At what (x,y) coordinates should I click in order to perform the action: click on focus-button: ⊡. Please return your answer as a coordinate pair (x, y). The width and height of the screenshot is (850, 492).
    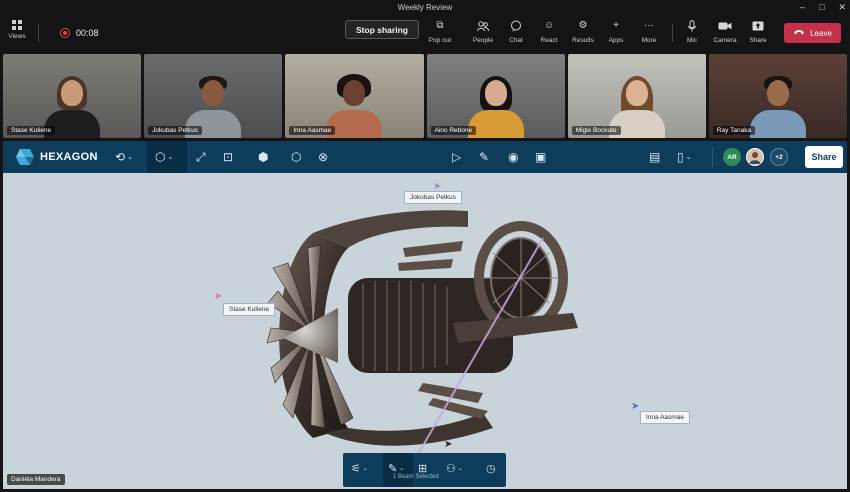
    Looking at the image, I should click on (228, 157).